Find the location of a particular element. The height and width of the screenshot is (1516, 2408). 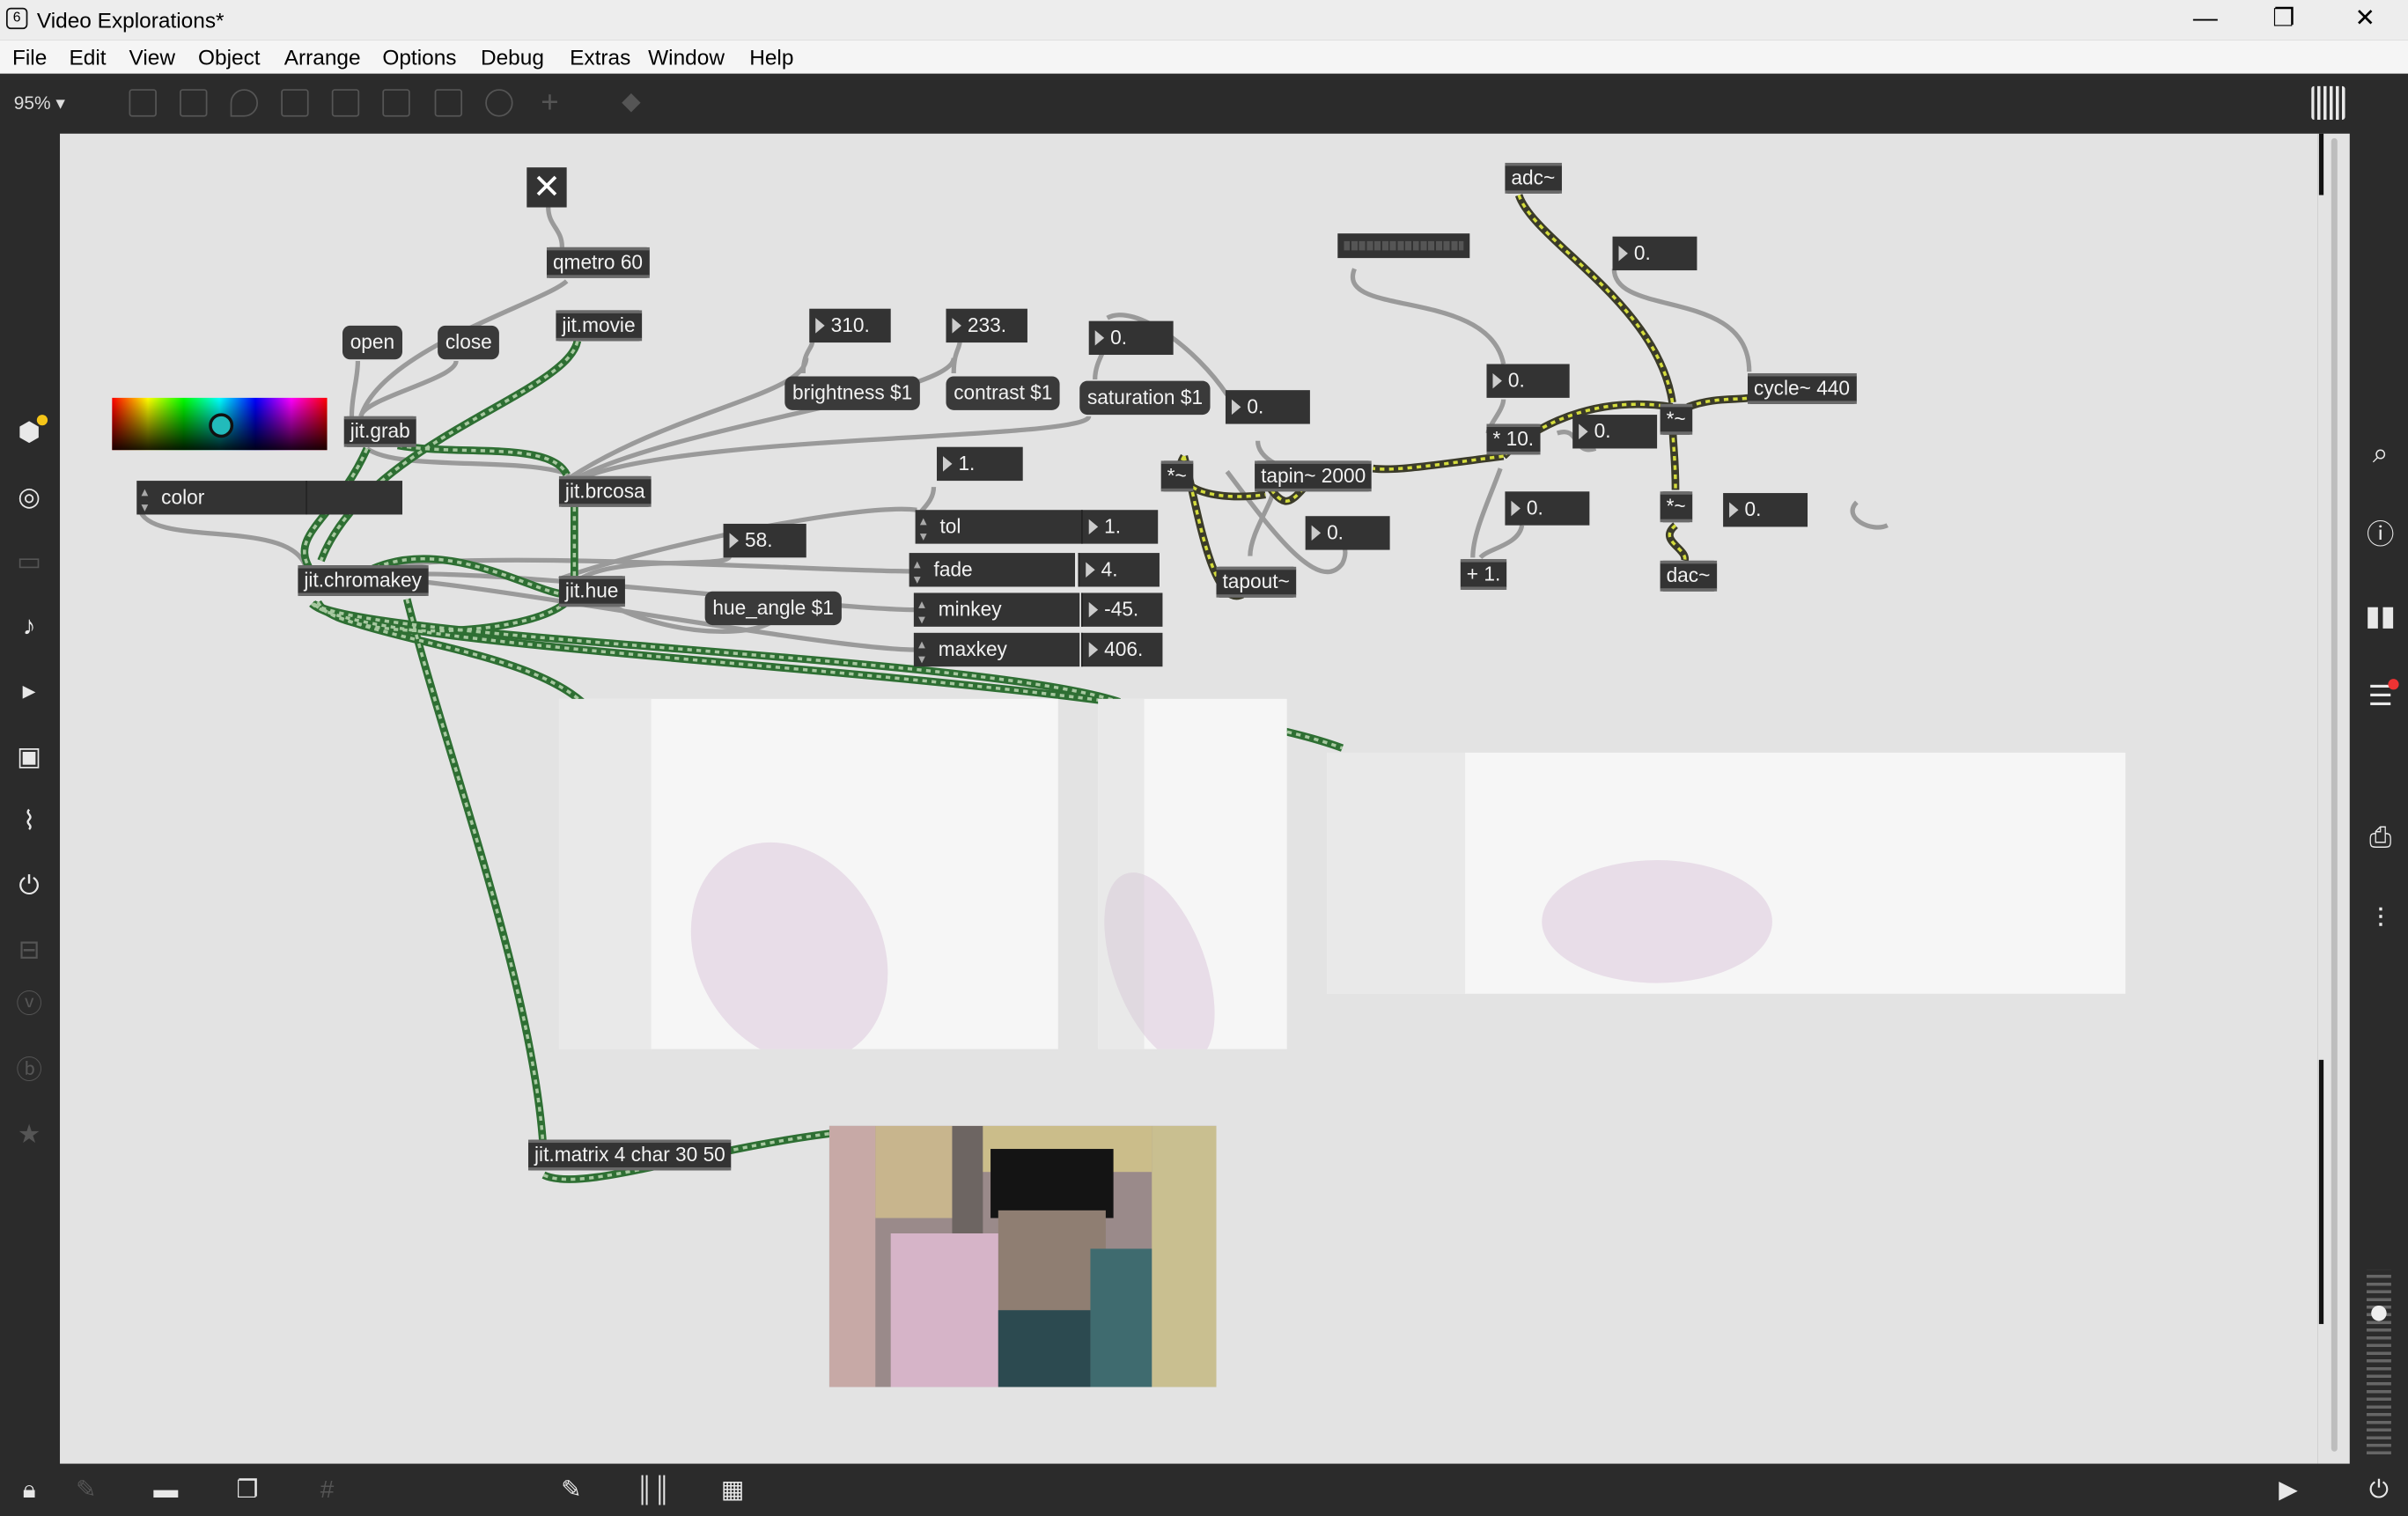

maximize-button: ❐ is located at coordinates (2284, 19).